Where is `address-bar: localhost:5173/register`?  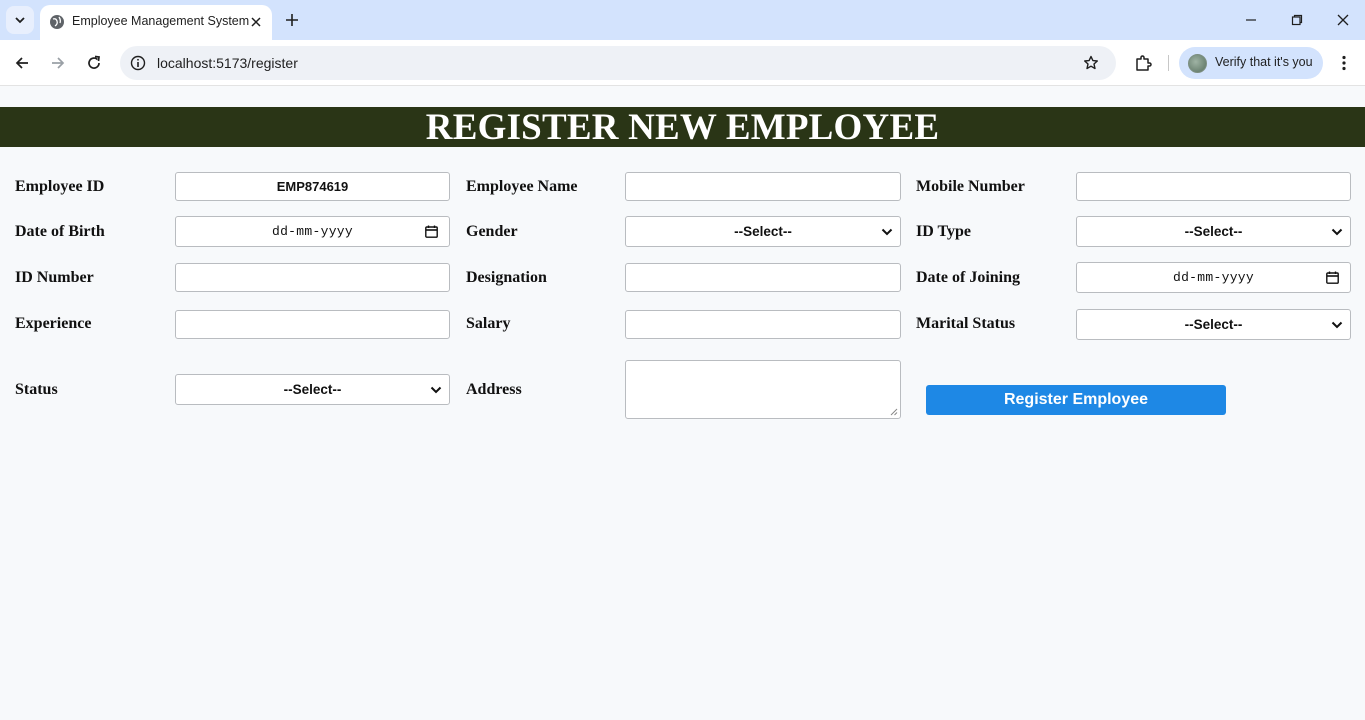
address-bar: localhost:5173/register is located at coordinates (618, 63).